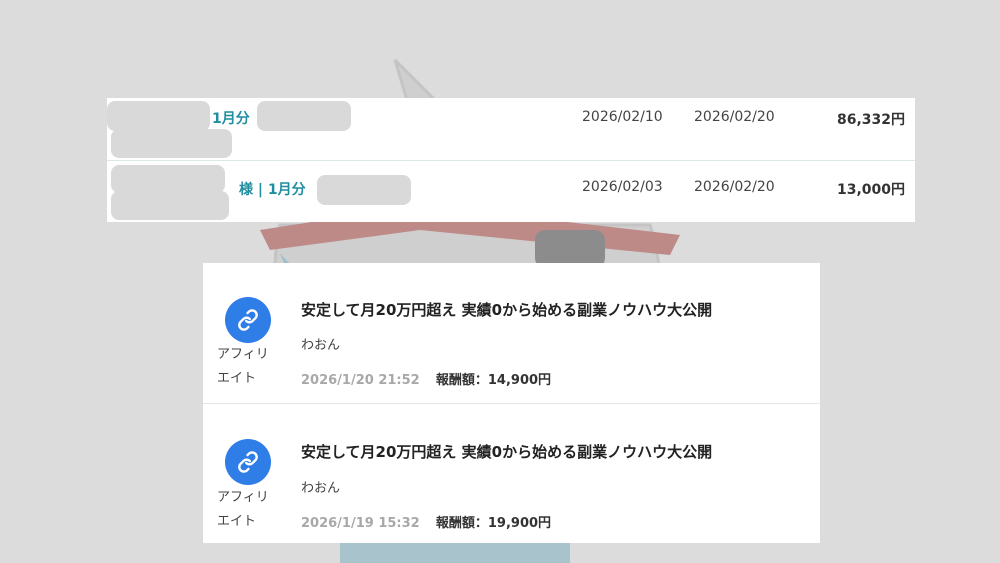 This screenshot has width=1000, height=563. What do you see at coordinates (493, 380) in the screenshot?
I see `affiliate-reward: 報酬額：14,900円` at bounding box center [493, 380].